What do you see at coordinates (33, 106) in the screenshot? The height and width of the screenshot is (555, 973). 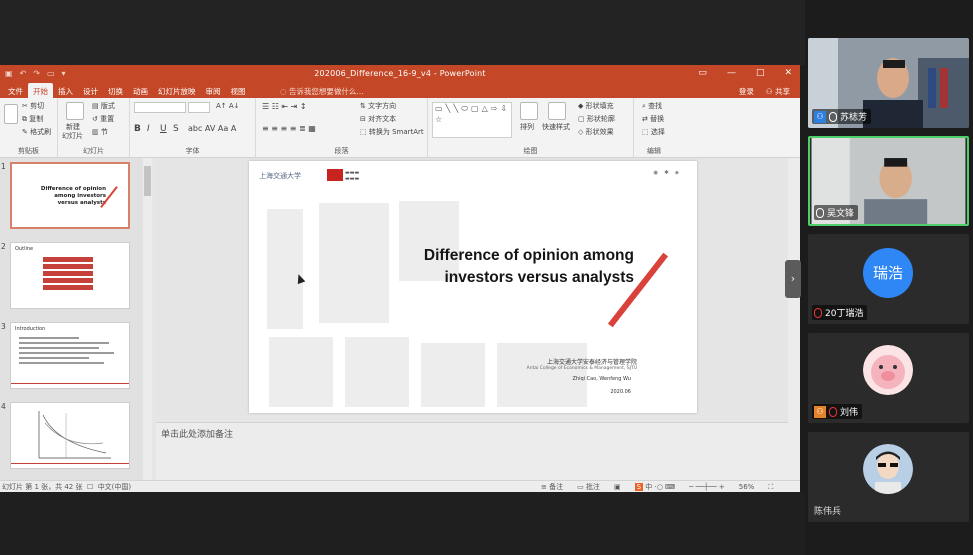 I see `cut-button: ✂ 剪切` at bounding box center [33, 106].